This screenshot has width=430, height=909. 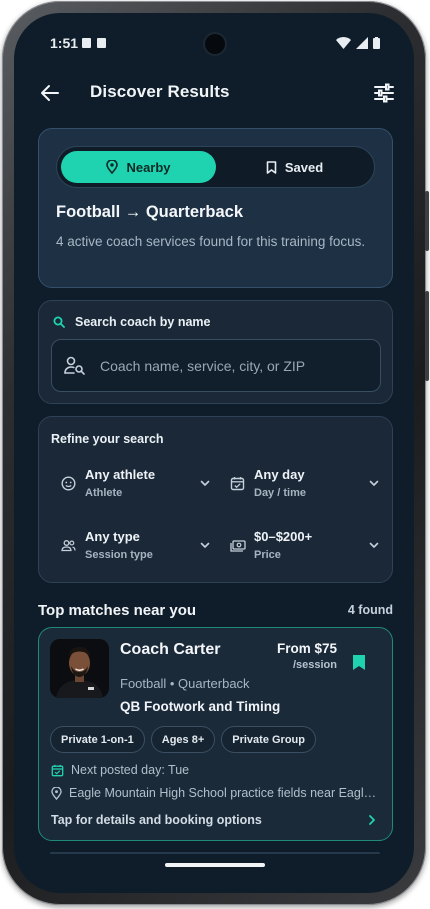 I want to click on coach-price-unit: /session, so click(x=314, y=665).